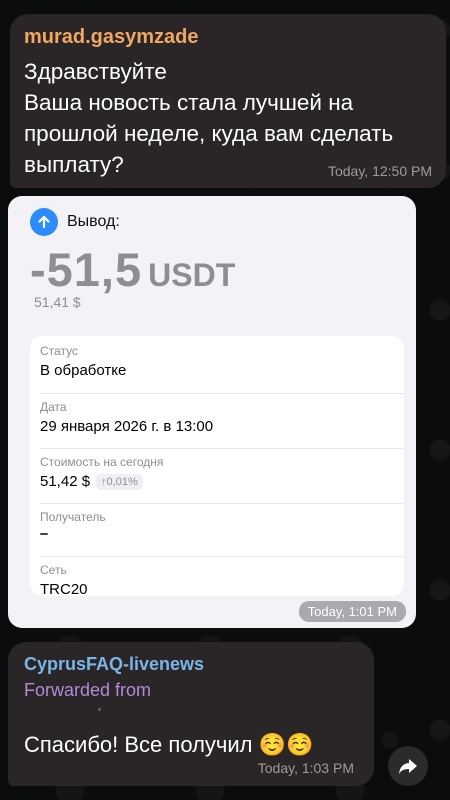 The width and height of the screenshot is (450, 800). What do you see at coordinates (44, 534) in the screenshot?
I see `recipient-redacted` at bounding box center [44, 534].